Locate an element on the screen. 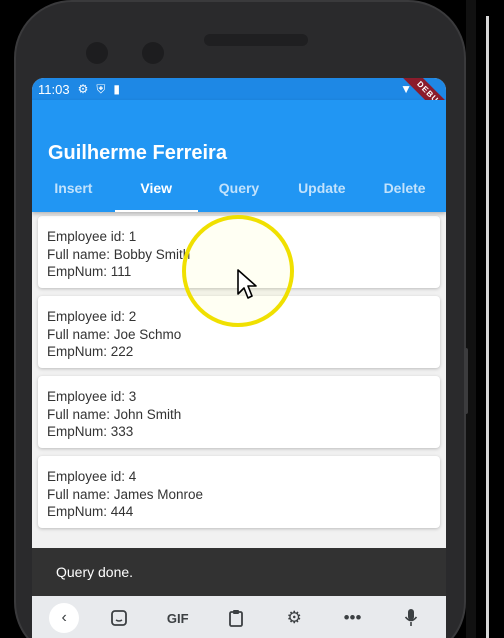  app-title: Guilherme Ferreira is located at coordinates (137, 153).